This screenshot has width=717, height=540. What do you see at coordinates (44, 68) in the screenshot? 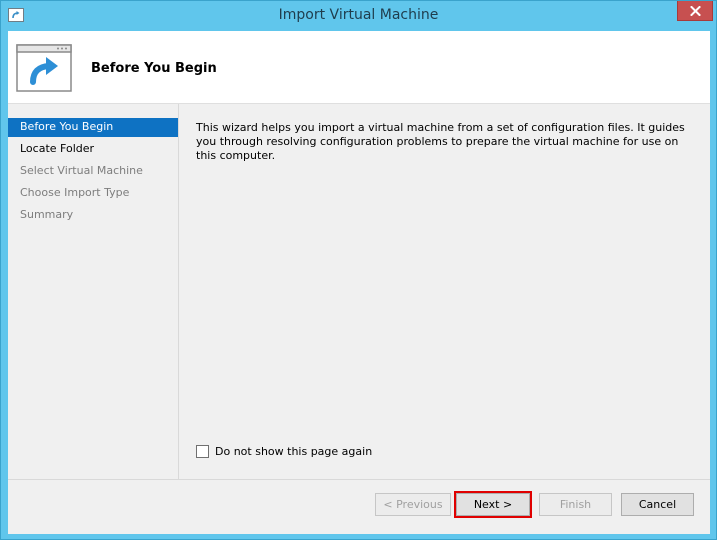
I see `import-arrow-icon` at bounding box center [44, 68].